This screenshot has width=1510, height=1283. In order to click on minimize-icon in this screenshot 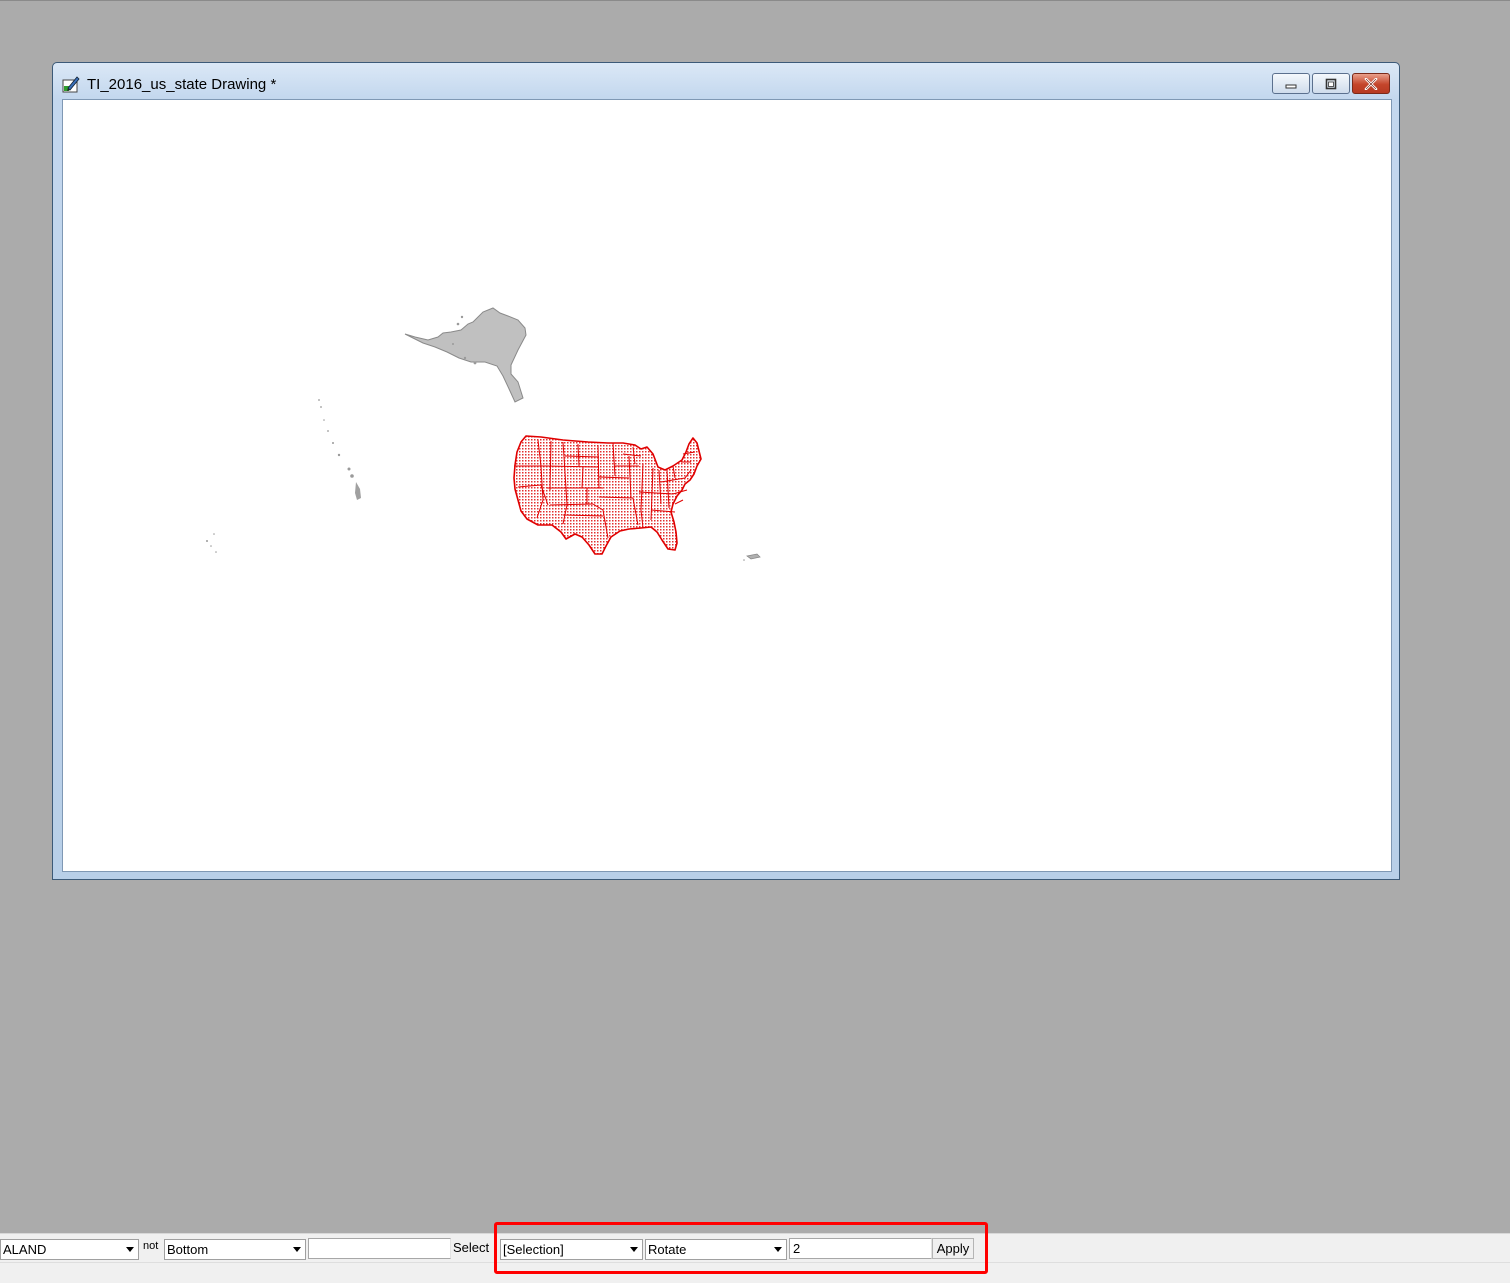, I will do `click(1291, 86)`.